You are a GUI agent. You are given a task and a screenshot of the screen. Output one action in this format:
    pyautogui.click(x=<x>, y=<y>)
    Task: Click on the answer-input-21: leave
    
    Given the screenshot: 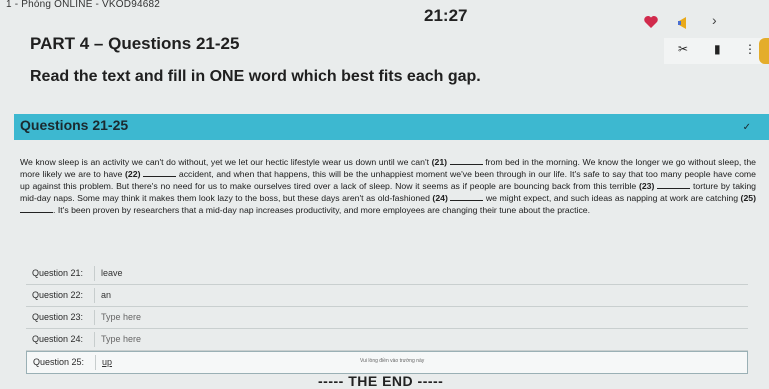 What is the action you would take?
    pyautogui.click(x=112, y=273)
    